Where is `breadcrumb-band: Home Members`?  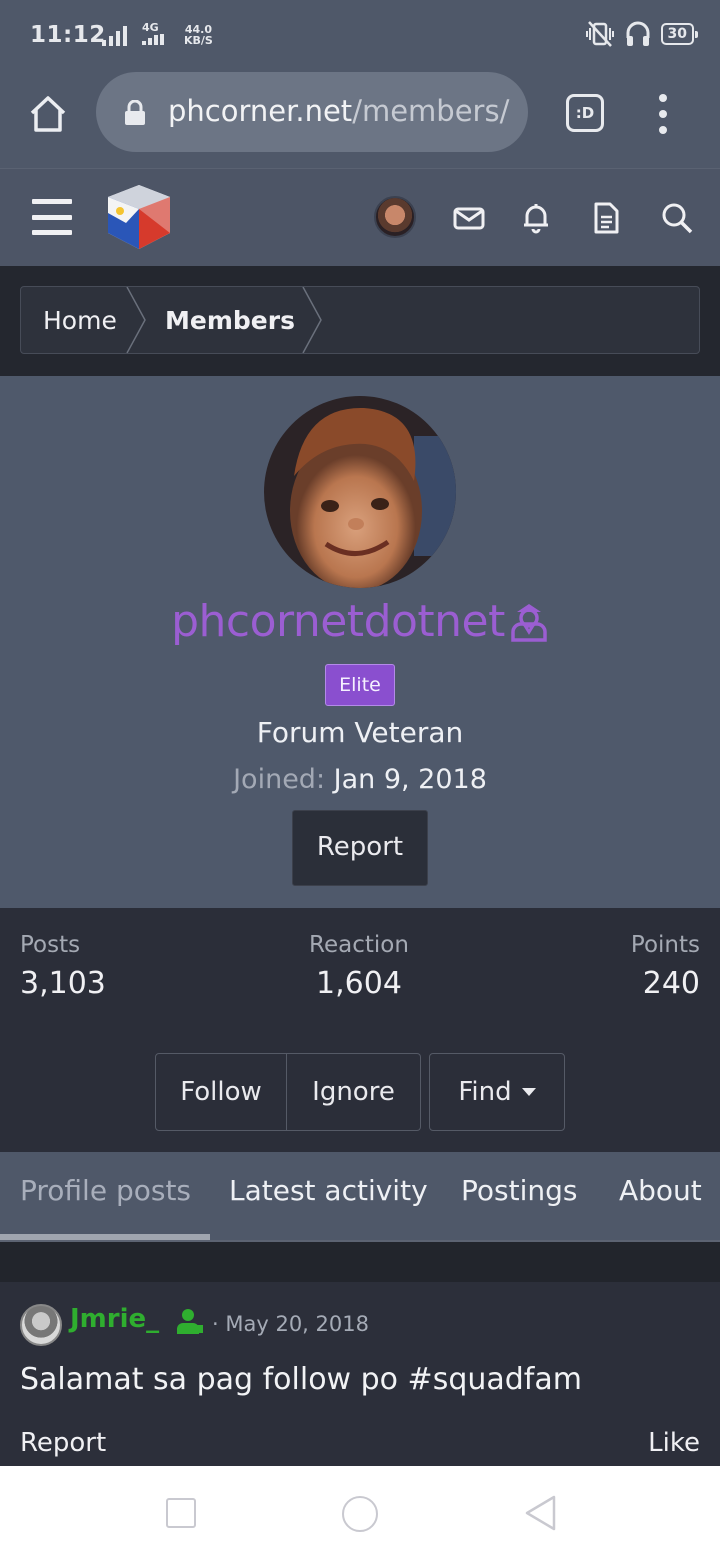
breadcrumb-band: Home Members is located at coordinates (360, 321).